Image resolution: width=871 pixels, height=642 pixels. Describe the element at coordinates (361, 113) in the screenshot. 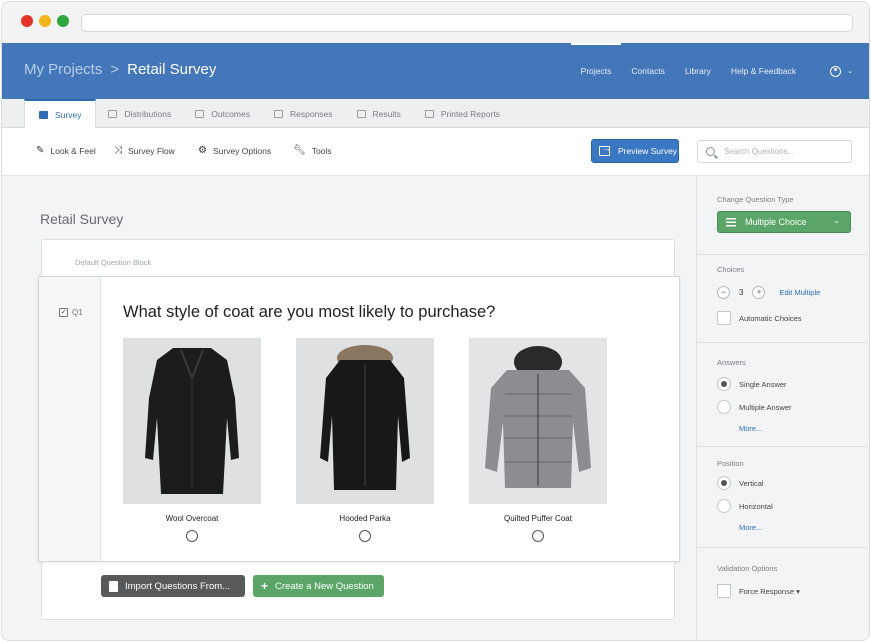

I see `chart-icon` at that location.